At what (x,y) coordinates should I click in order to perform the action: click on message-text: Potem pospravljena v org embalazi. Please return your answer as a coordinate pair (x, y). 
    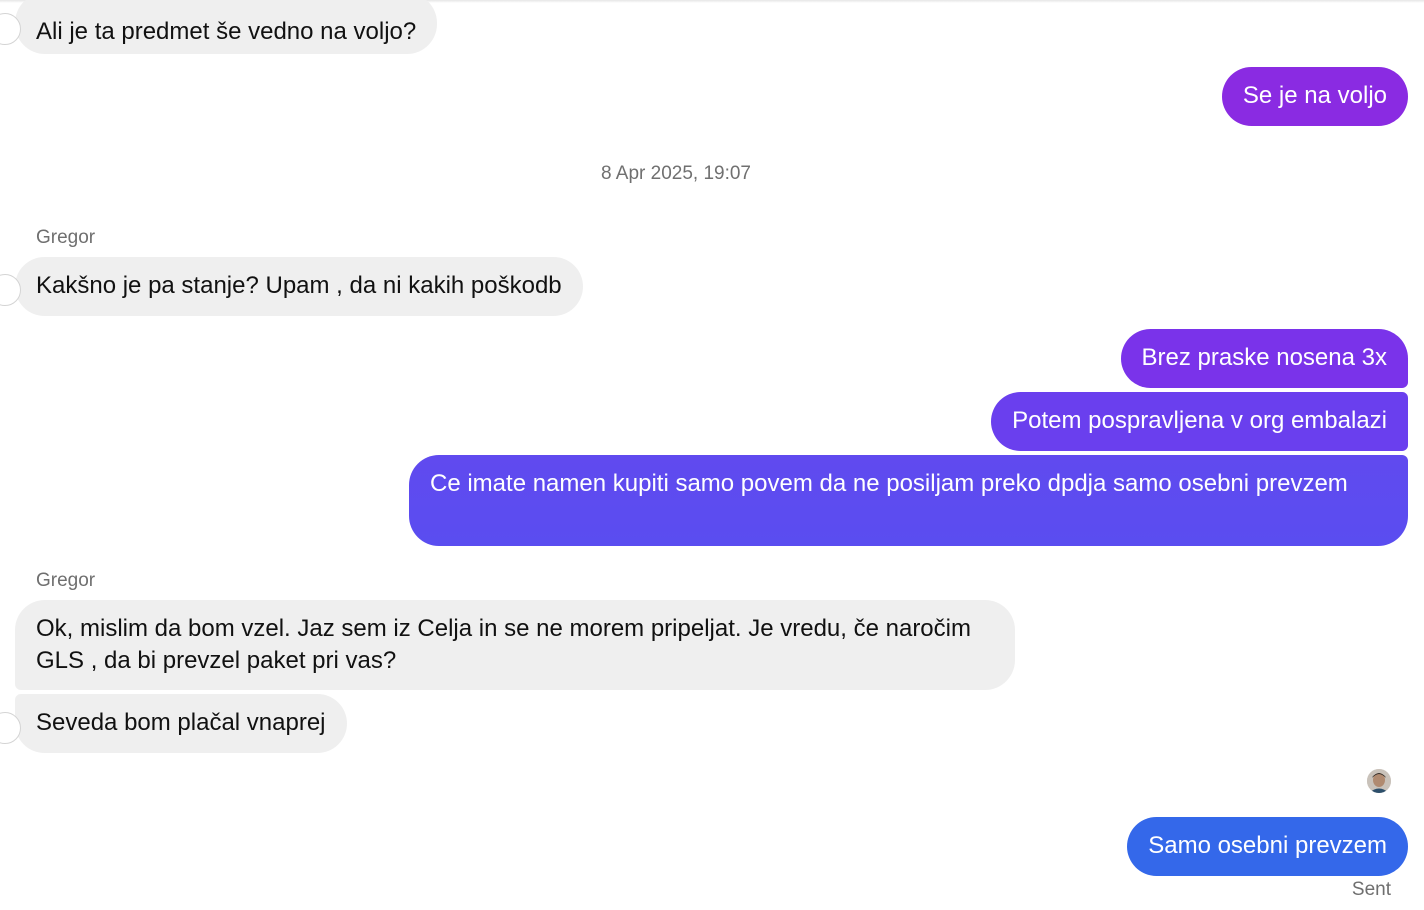
    Looking at the image, I should click on (1199, 420).